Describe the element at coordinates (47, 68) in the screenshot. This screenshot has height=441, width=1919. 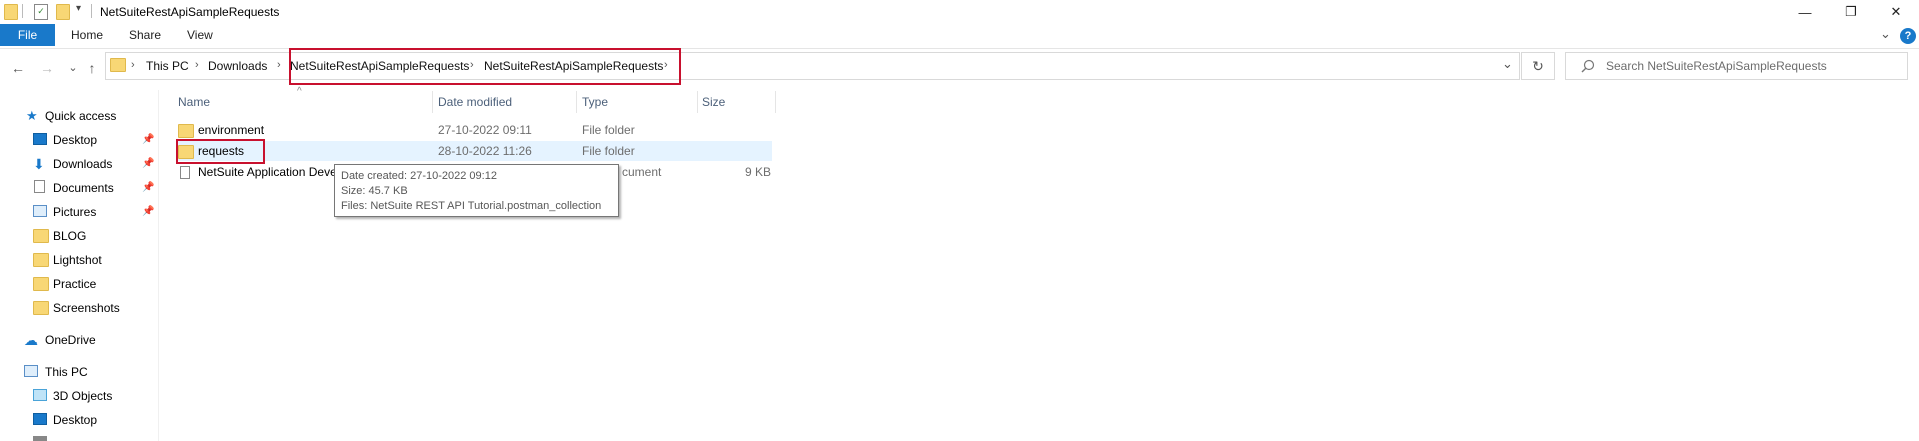
I see `forward-icon: →` at that location.